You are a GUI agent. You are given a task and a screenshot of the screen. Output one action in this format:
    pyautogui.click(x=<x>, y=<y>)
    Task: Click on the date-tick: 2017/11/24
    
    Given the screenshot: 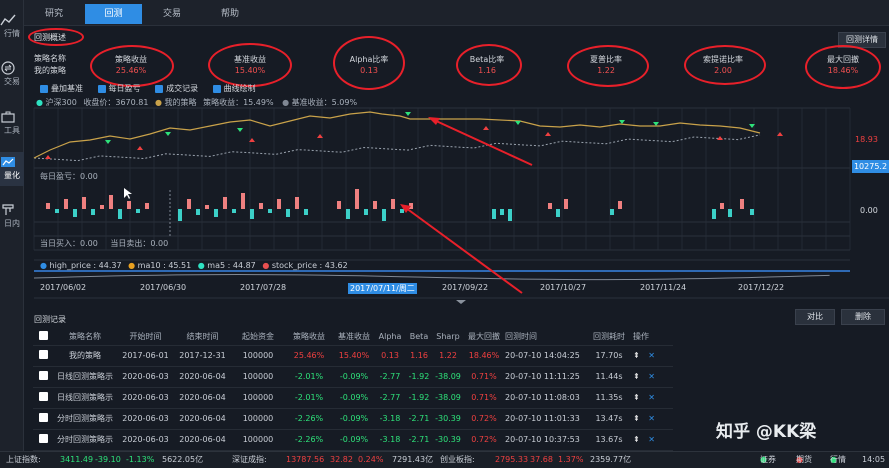 What is the action you would take?
    pyautogui.click(x=663, y=287)
    